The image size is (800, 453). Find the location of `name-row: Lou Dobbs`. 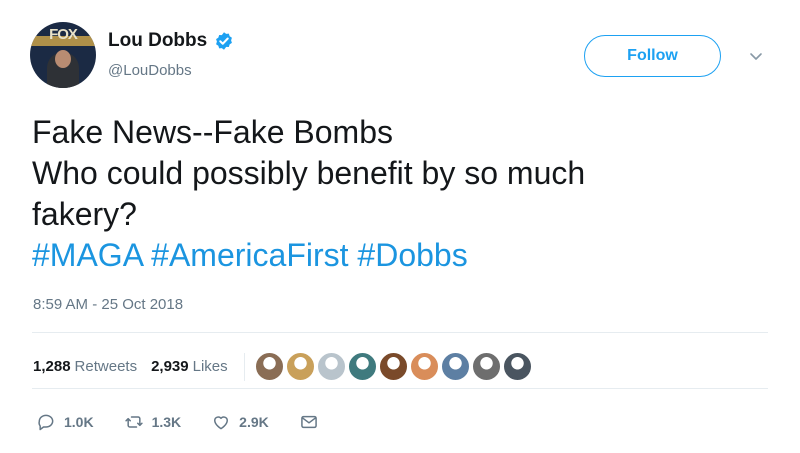

name-row: Lou Dobbs is located at coordinates (171, 41).